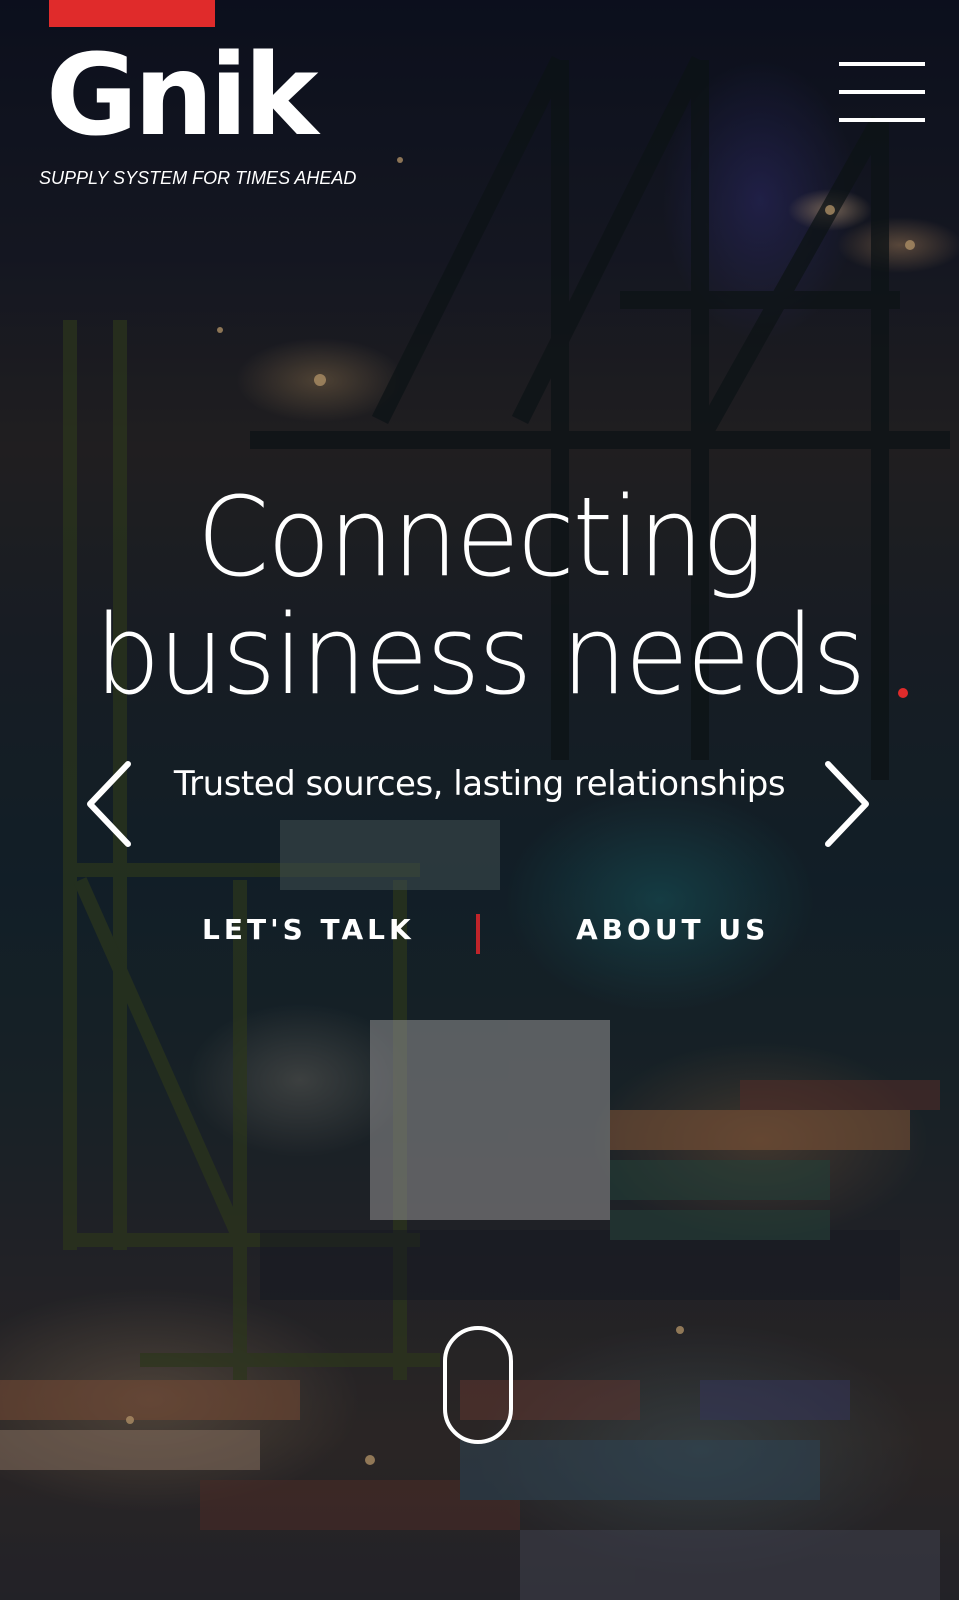 This screenshot has width=959, height=1600. What do you see at coordinates (882, 120) in the screenshot?
I see `menu-bar-bottom` at bounding box center [882, 120].